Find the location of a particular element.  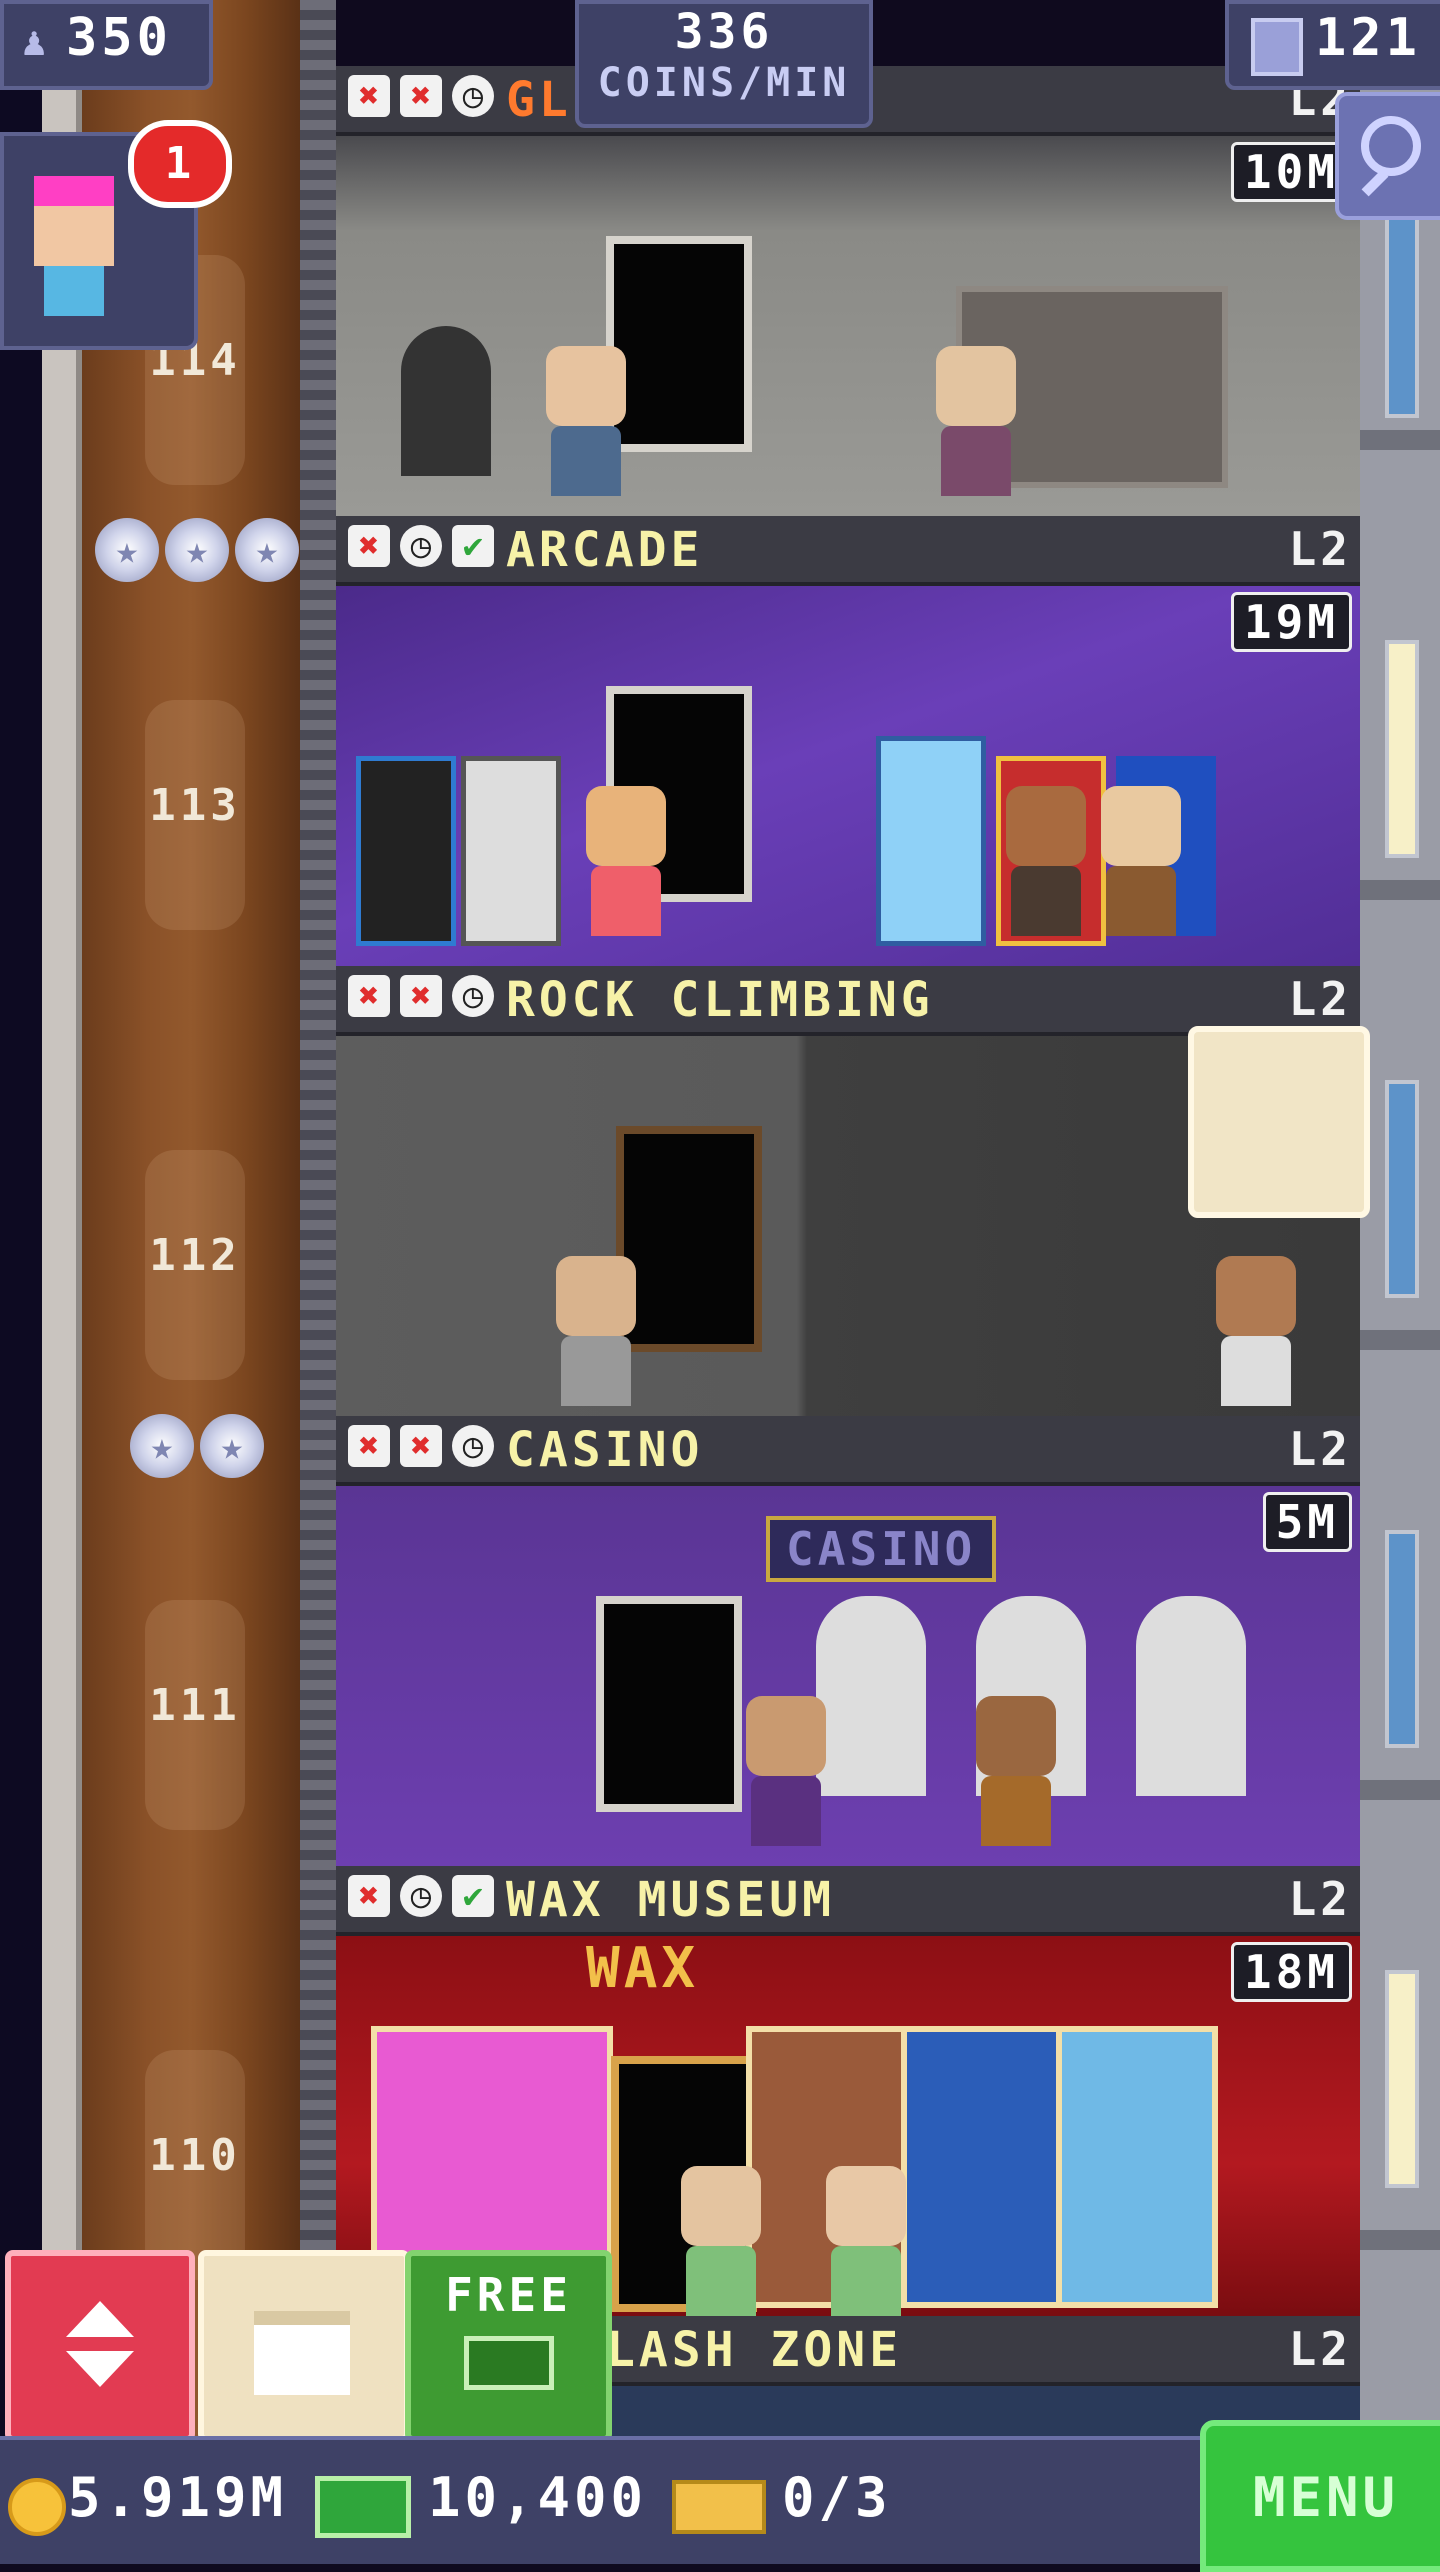

floor-name: WAX MUSEUM is located at coordinates (670, 1900).